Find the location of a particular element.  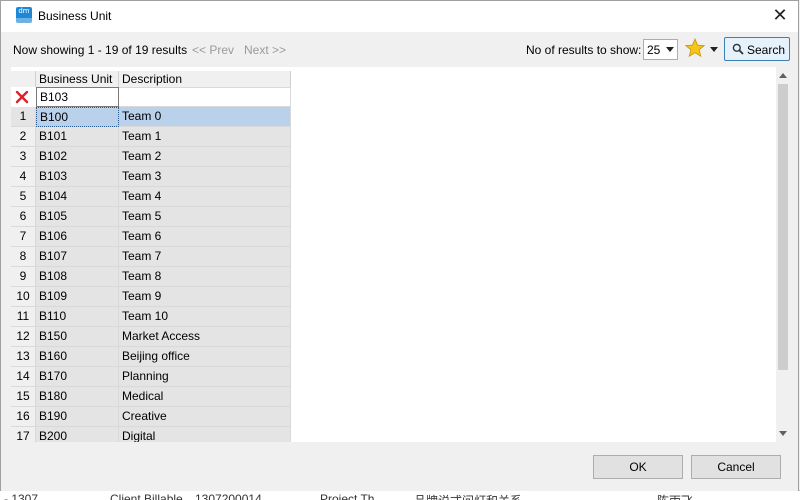

chevron-down-icon is located at coordinates (670, 49).